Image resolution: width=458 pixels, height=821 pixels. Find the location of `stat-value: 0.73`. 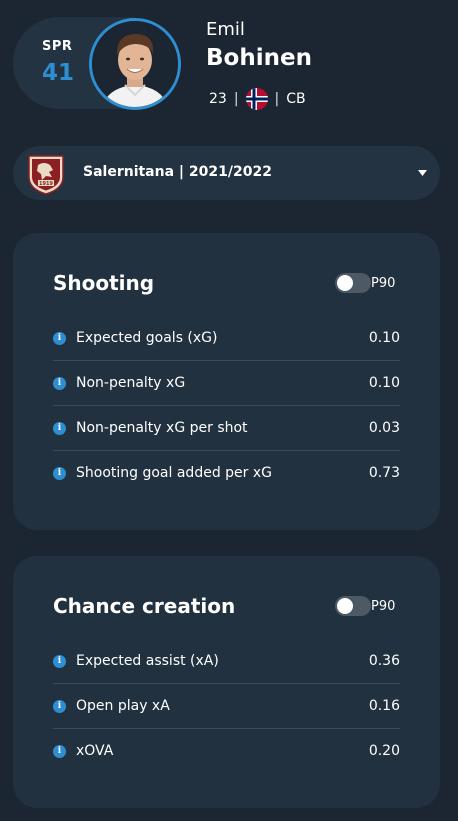

stat-value: 0.73 is located at coordinates (384, 473).